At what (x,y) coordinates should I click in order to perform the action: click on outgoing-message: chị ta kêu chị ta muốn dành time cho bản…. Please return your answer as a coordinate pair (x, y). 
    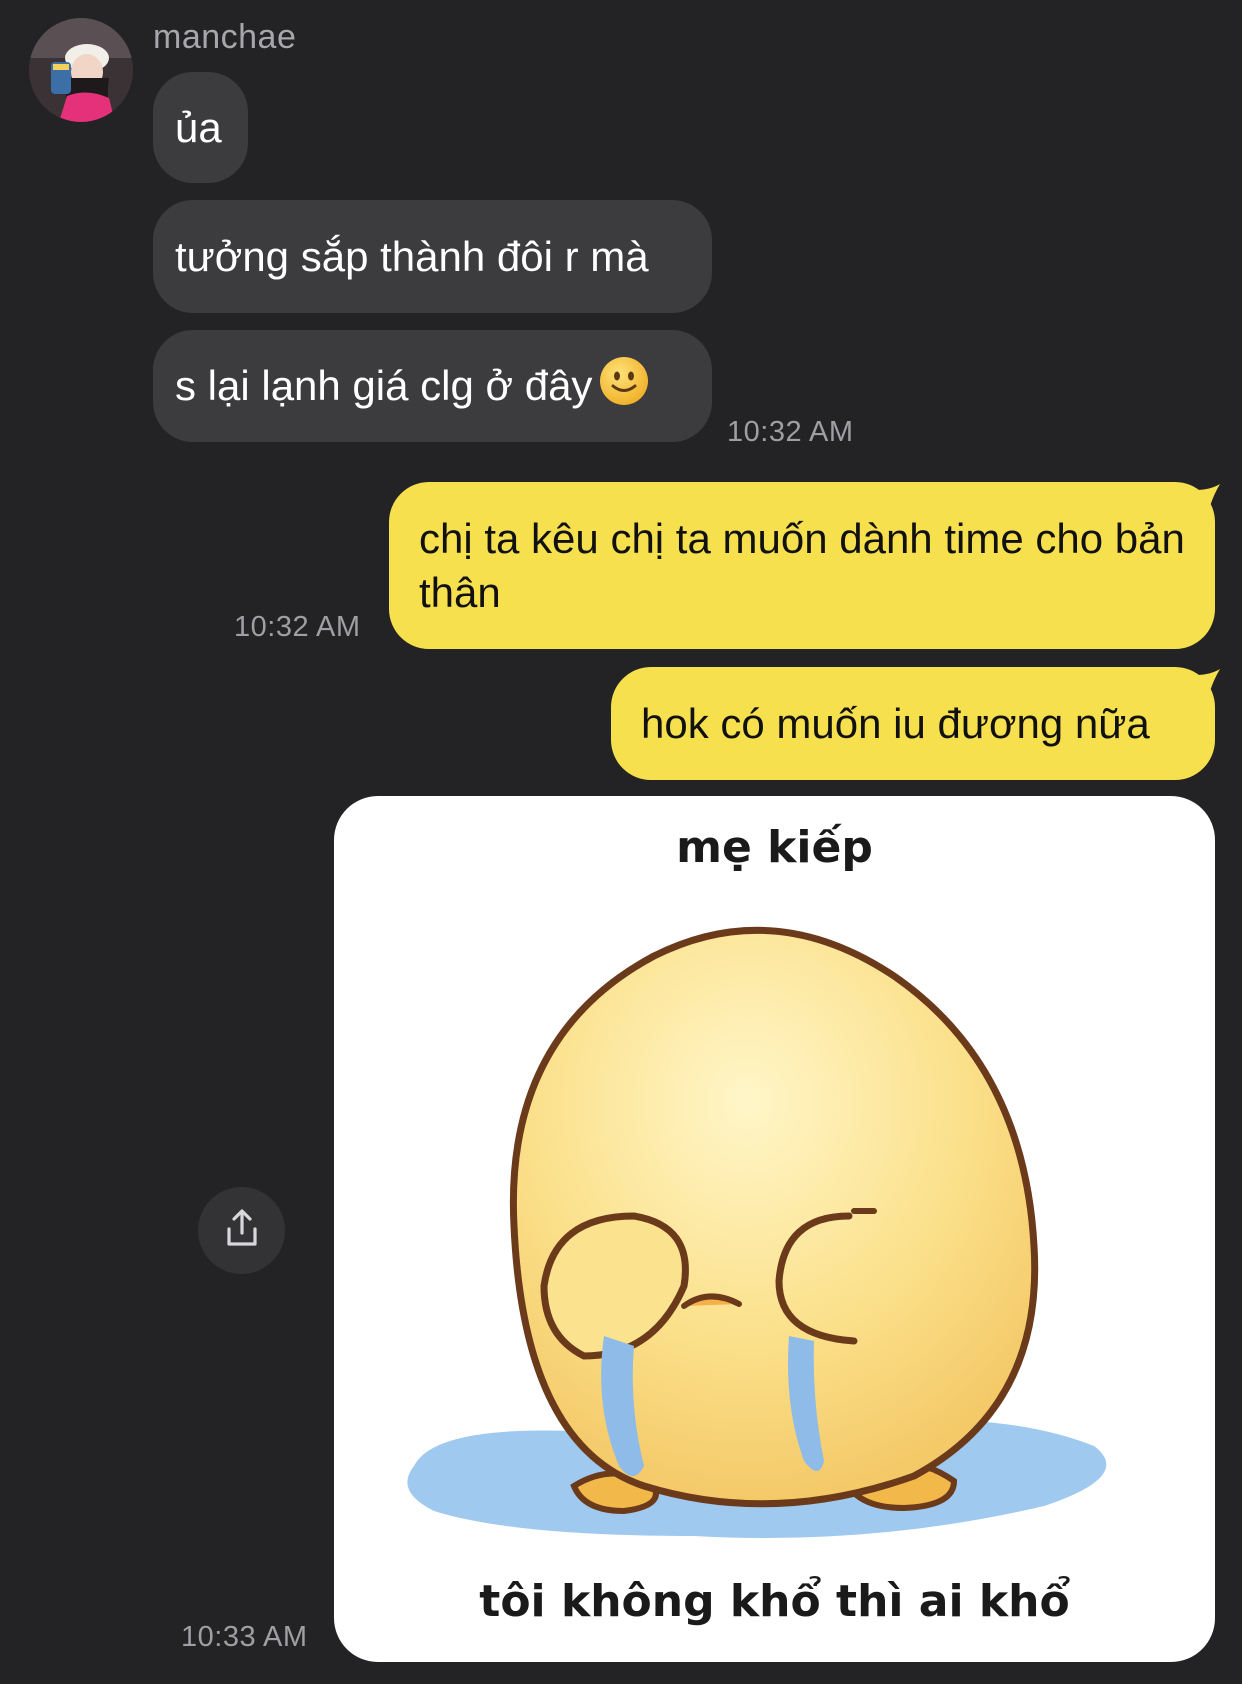
    Looking at the image, I should click on (802, 565).